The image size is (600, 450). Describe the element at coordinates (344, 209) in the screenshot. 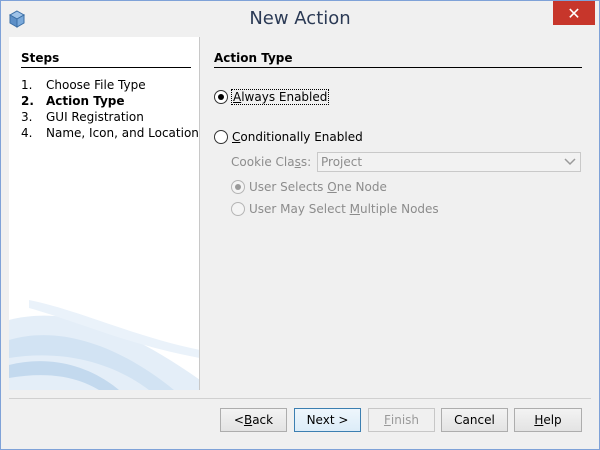

I see `multiple-nodes-label: User May Select Multiple Nodes` at that location.